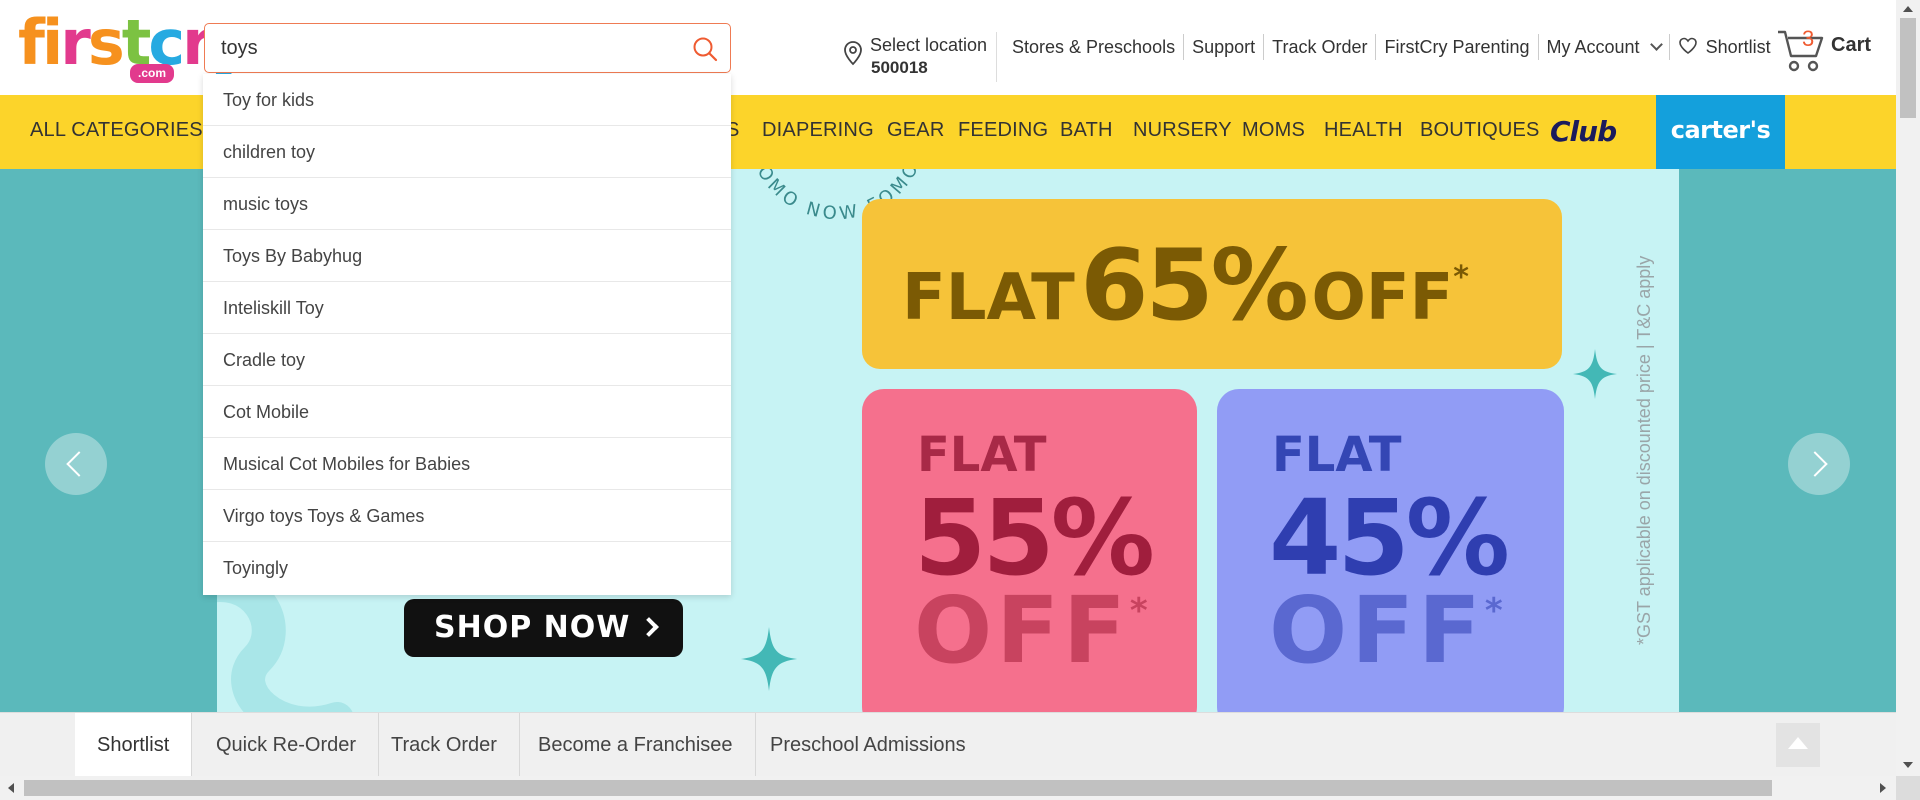 The width and height of the screenshot is (1920, 800). I want to click on offer-45-asterisk: *, so click(1495, 611).